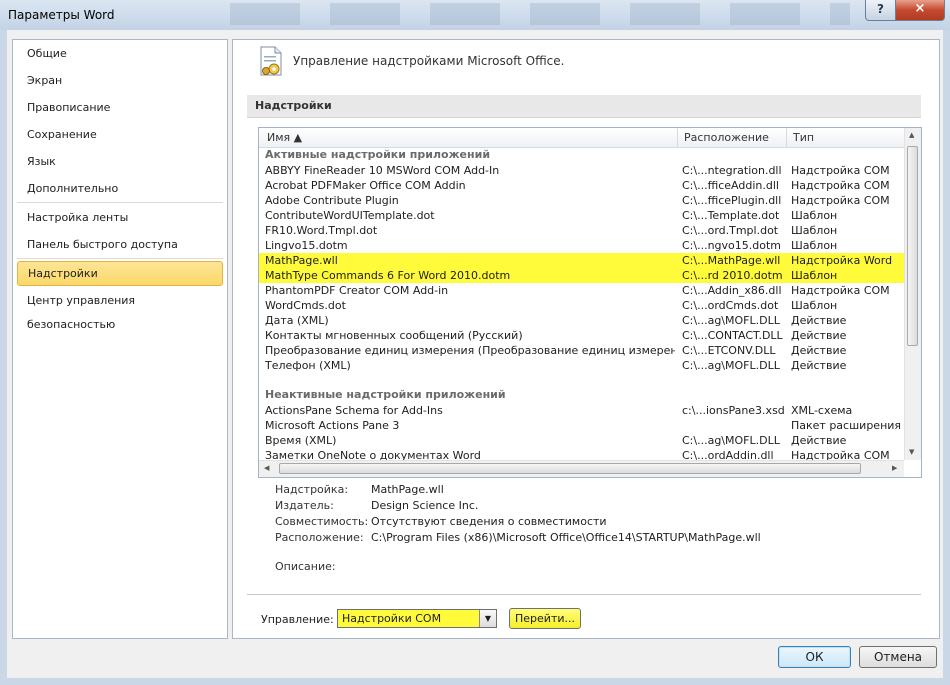  Describe the element at coordinates (120, 310) in the screenshot. I see `nav-item-trust-center: Центр управления безопасностью` at that location.